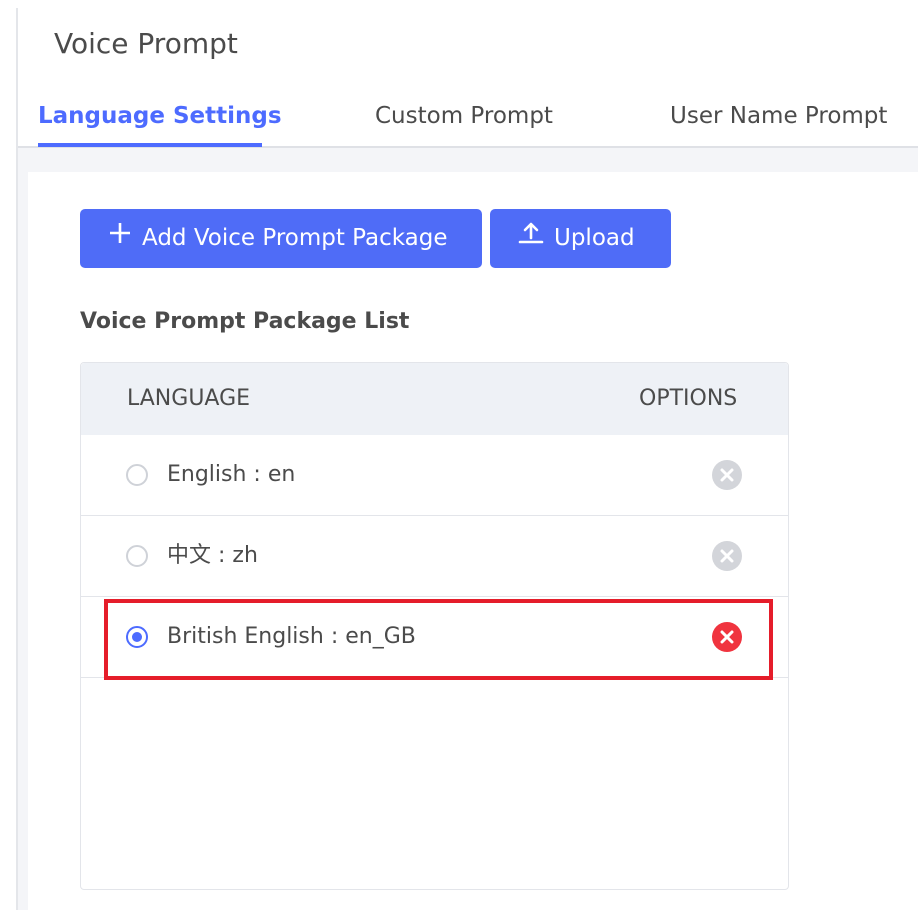 The width and height of the screenshot is (918, 910). What do you see at coordinates (438, 639) in the screenshot?
I see `highlight-box` at bounding box center [438, 639].